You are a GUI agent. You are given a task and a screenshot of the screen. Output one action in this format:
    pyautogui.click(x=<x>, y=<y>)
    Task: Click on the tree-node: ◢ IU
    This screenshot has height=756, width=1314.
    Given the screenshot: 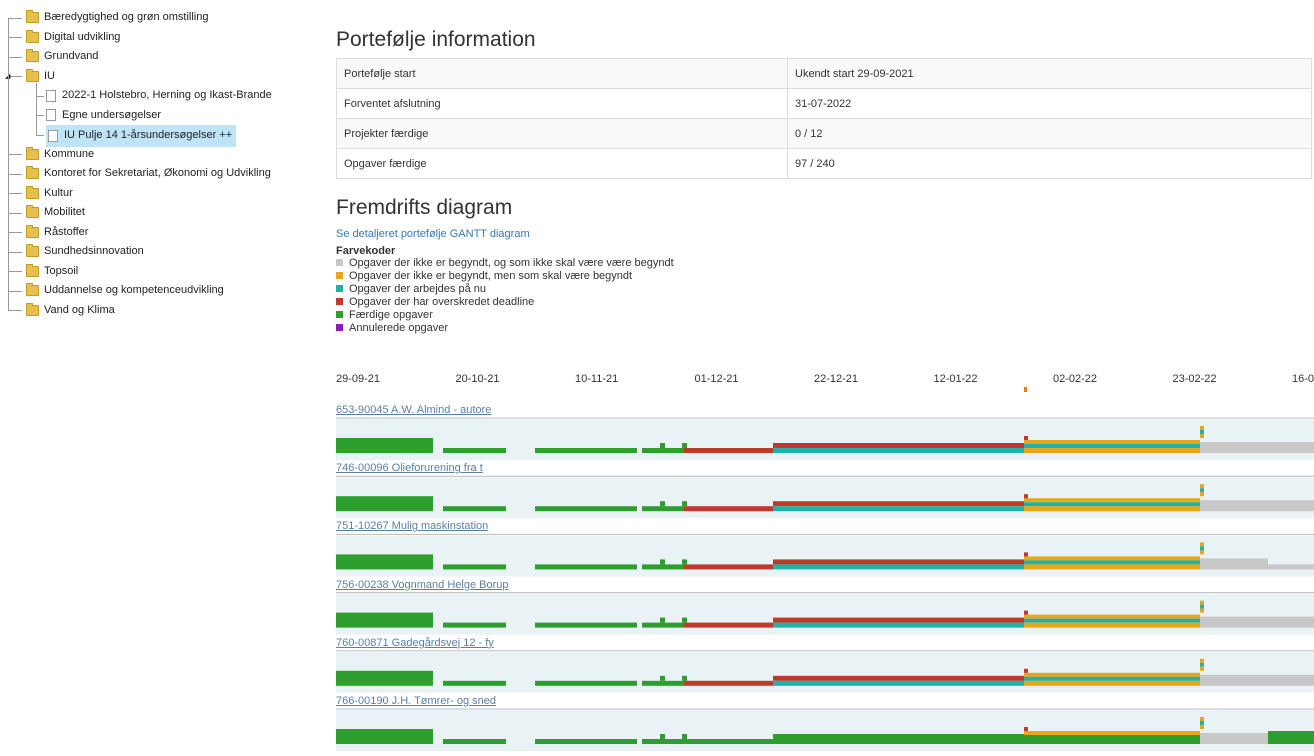 What is the action you would take?
    pyautogui.click(x=150, y=77)
    